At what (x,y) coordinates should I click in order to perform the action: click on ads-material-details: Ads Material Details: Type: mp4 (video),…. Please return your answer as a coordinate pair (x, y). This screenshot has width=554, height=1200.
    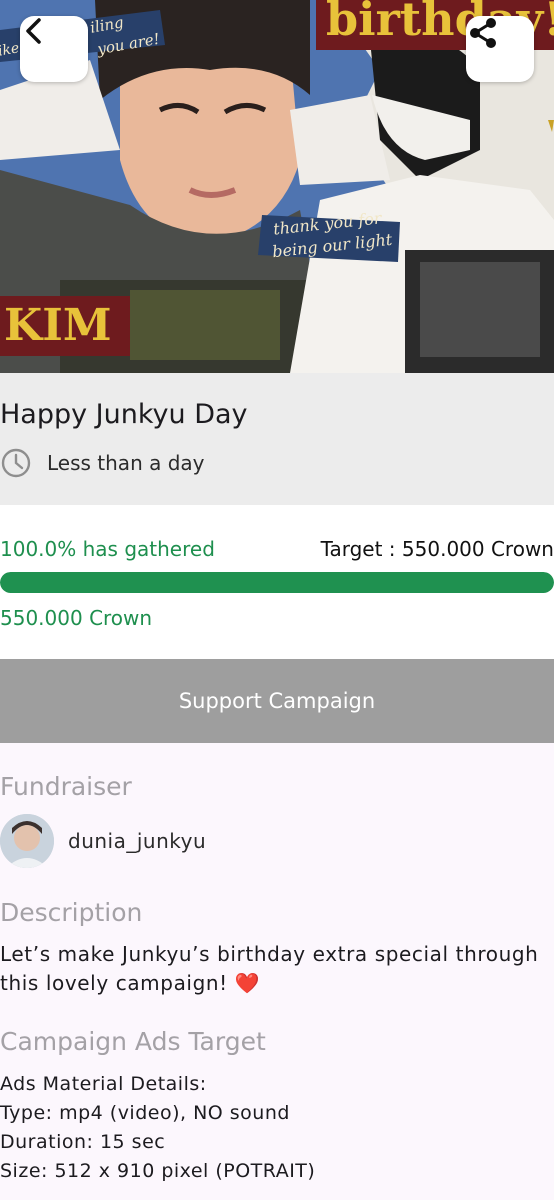
    Looking at the image, I should click on (157, 1128).